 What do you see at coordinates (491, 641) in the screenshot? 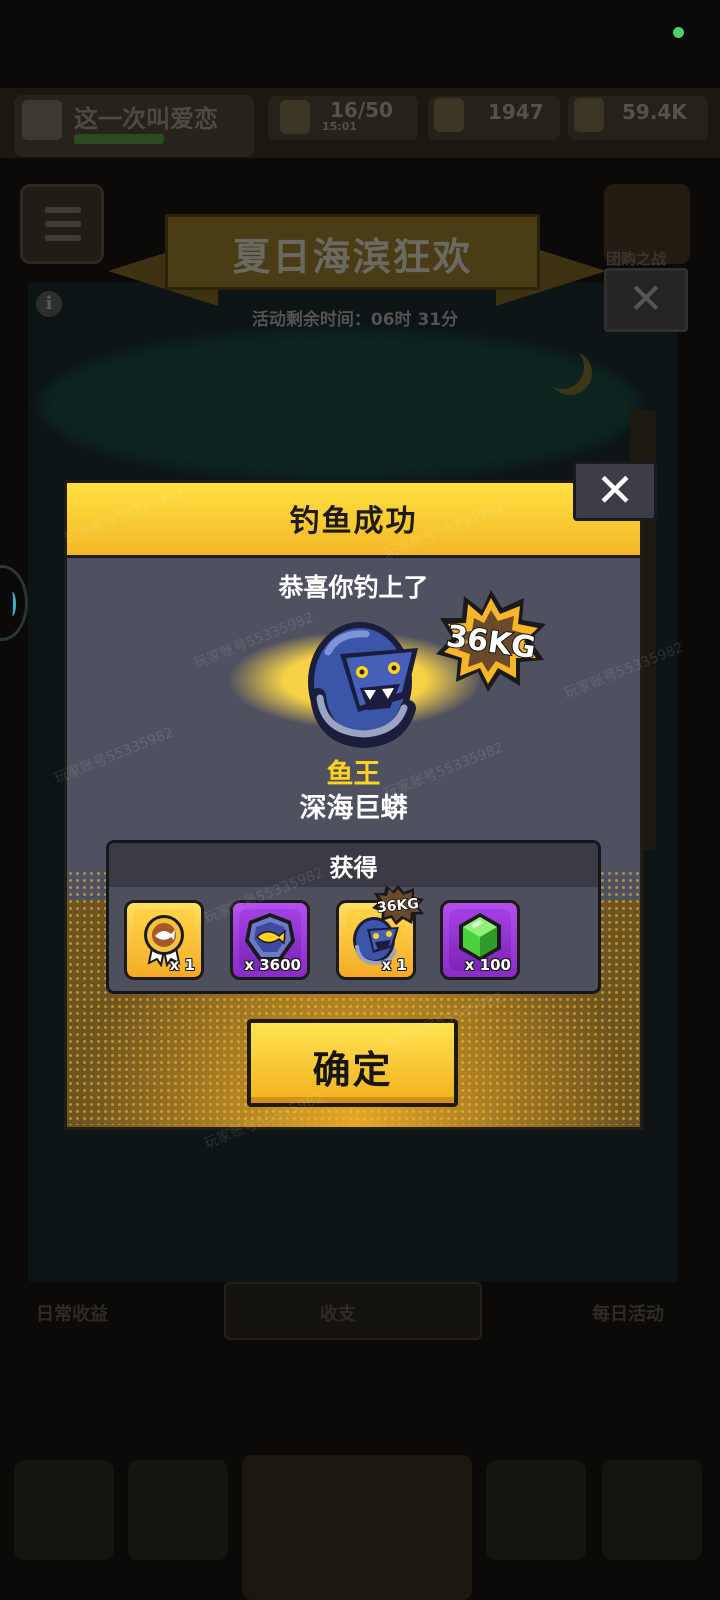
I see `weight-badge-icon: 36KG` at bounding box center [491, 641].